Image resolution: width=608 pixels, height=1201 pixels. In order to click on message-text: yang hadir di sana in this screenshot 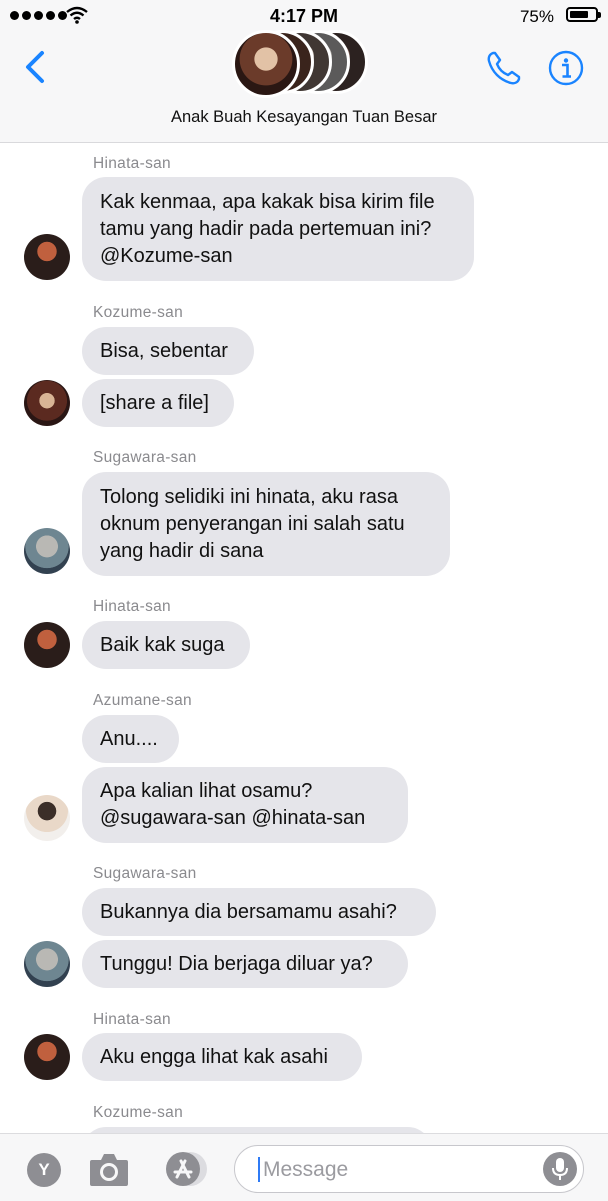, I will do `click(182, 550)`.